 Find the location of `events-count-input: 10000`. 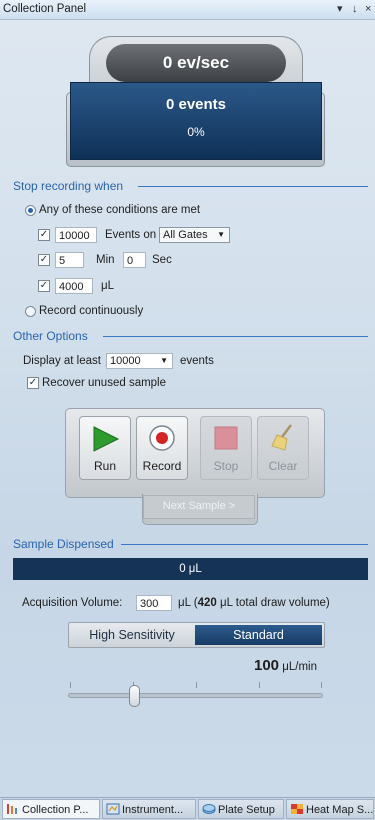

events-count-input: 10000 is located at coordinates (76, 235).